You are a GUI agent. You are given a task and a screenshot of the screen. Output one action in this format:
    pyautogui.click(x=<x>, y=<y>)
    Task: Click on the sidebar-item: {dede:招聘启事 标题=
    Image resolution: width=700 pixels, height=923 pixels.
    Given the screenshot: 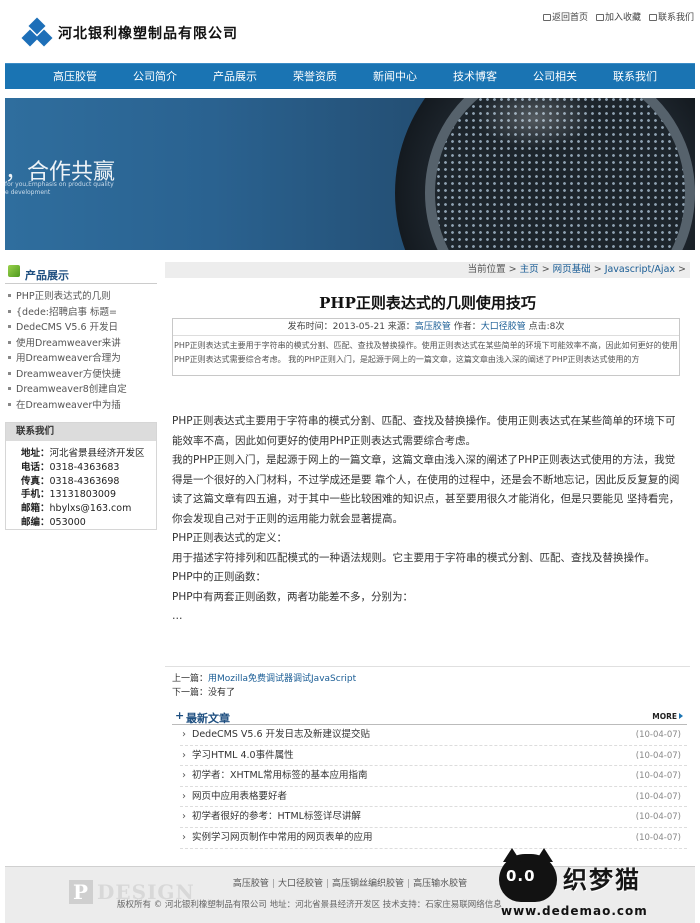 What is the action you would take?
    pyautogui.click(x=81, y=312)
    